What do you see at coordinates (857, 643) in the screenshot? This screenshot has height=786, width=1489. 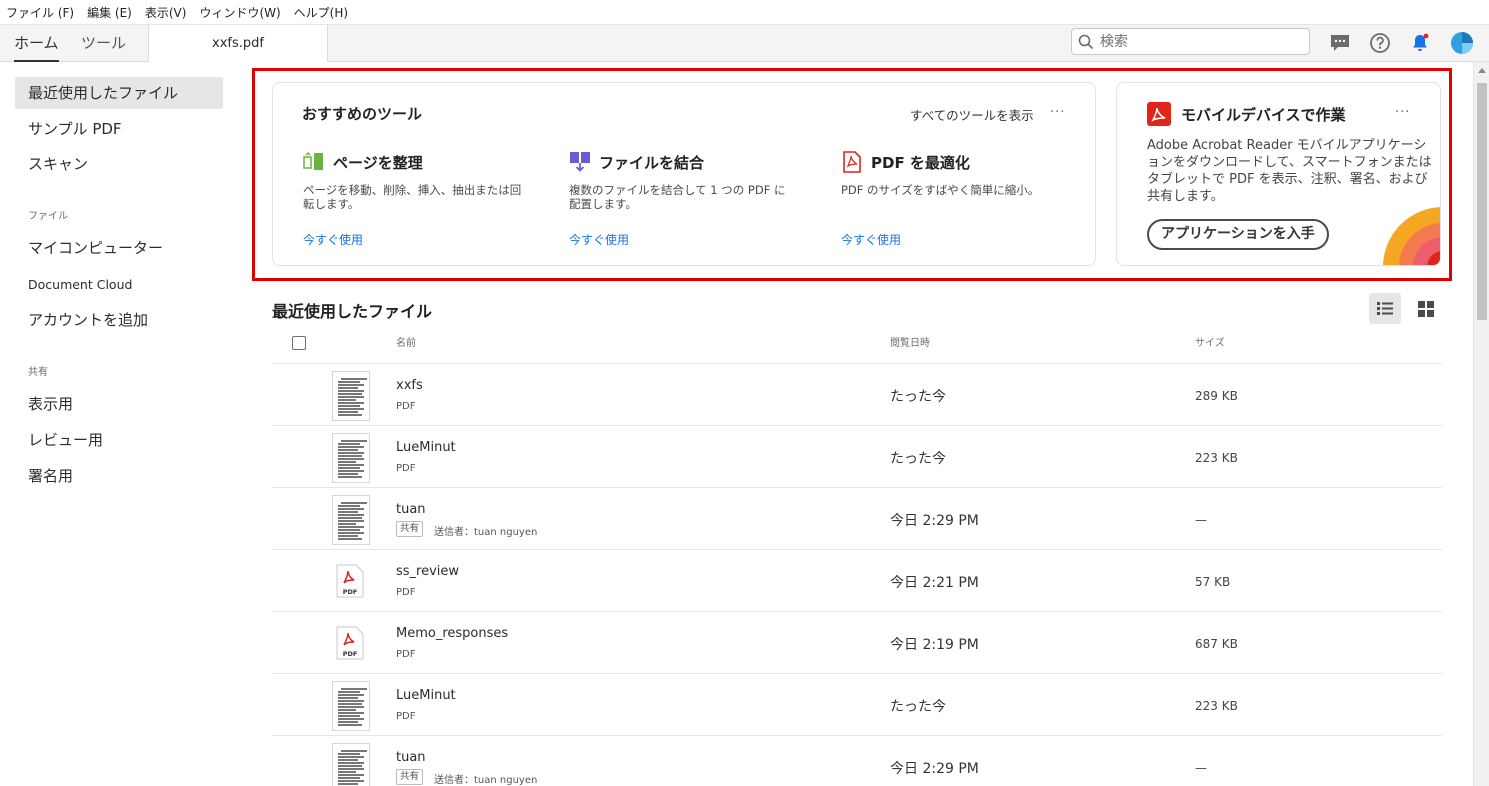 I see `table-row: PDF Memo_responses PDF 今日 2:19 PM 687 KB` at bounding box center [857, 643].